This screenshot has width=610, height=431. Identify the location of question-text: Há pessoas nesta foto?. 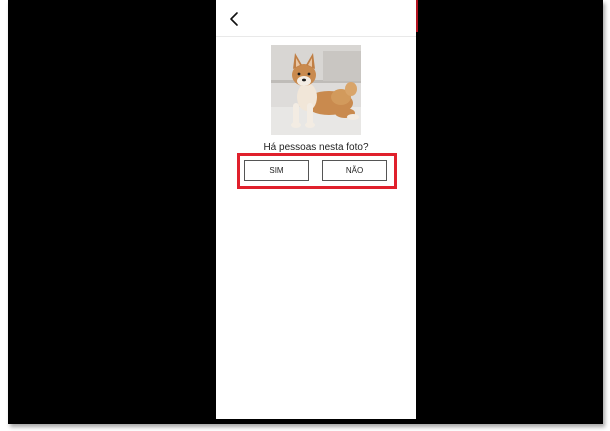
(316, 147).